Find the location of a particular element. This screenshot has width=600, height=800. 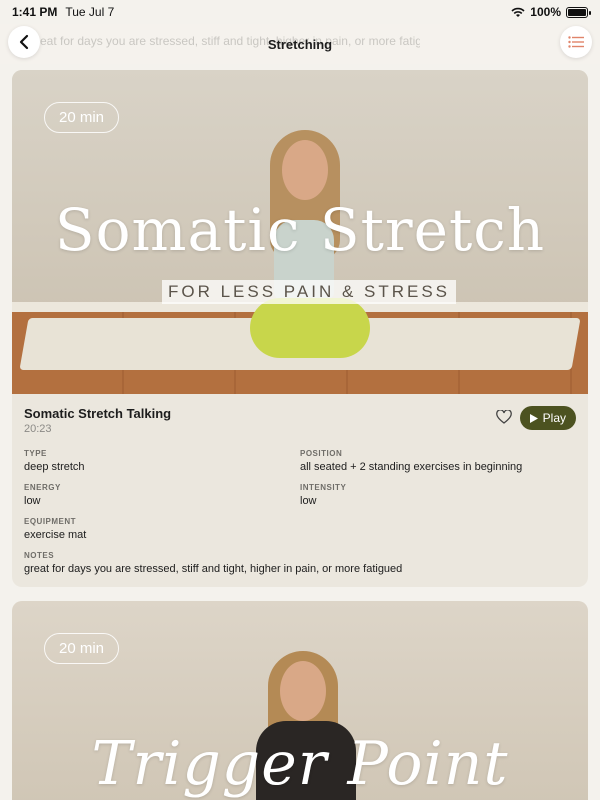

meta-energy: ENERGY low is located at coordinates (162, 495).